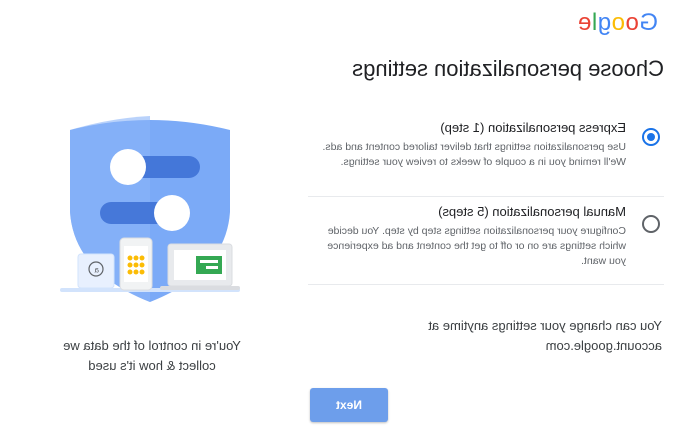 This screenshot has height=443, width=700. I want to click on next-button: Next, so click(349, 405).